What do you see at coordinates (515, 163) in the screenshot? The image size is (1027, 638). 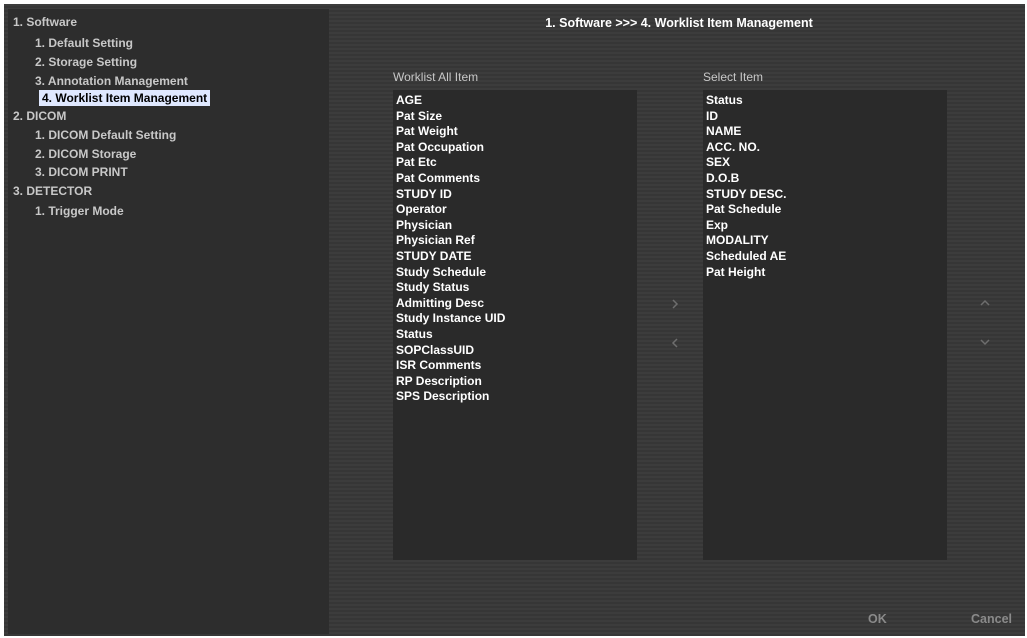 I see `all-list-item: Pat Etc` at bounding box center [515, 163].